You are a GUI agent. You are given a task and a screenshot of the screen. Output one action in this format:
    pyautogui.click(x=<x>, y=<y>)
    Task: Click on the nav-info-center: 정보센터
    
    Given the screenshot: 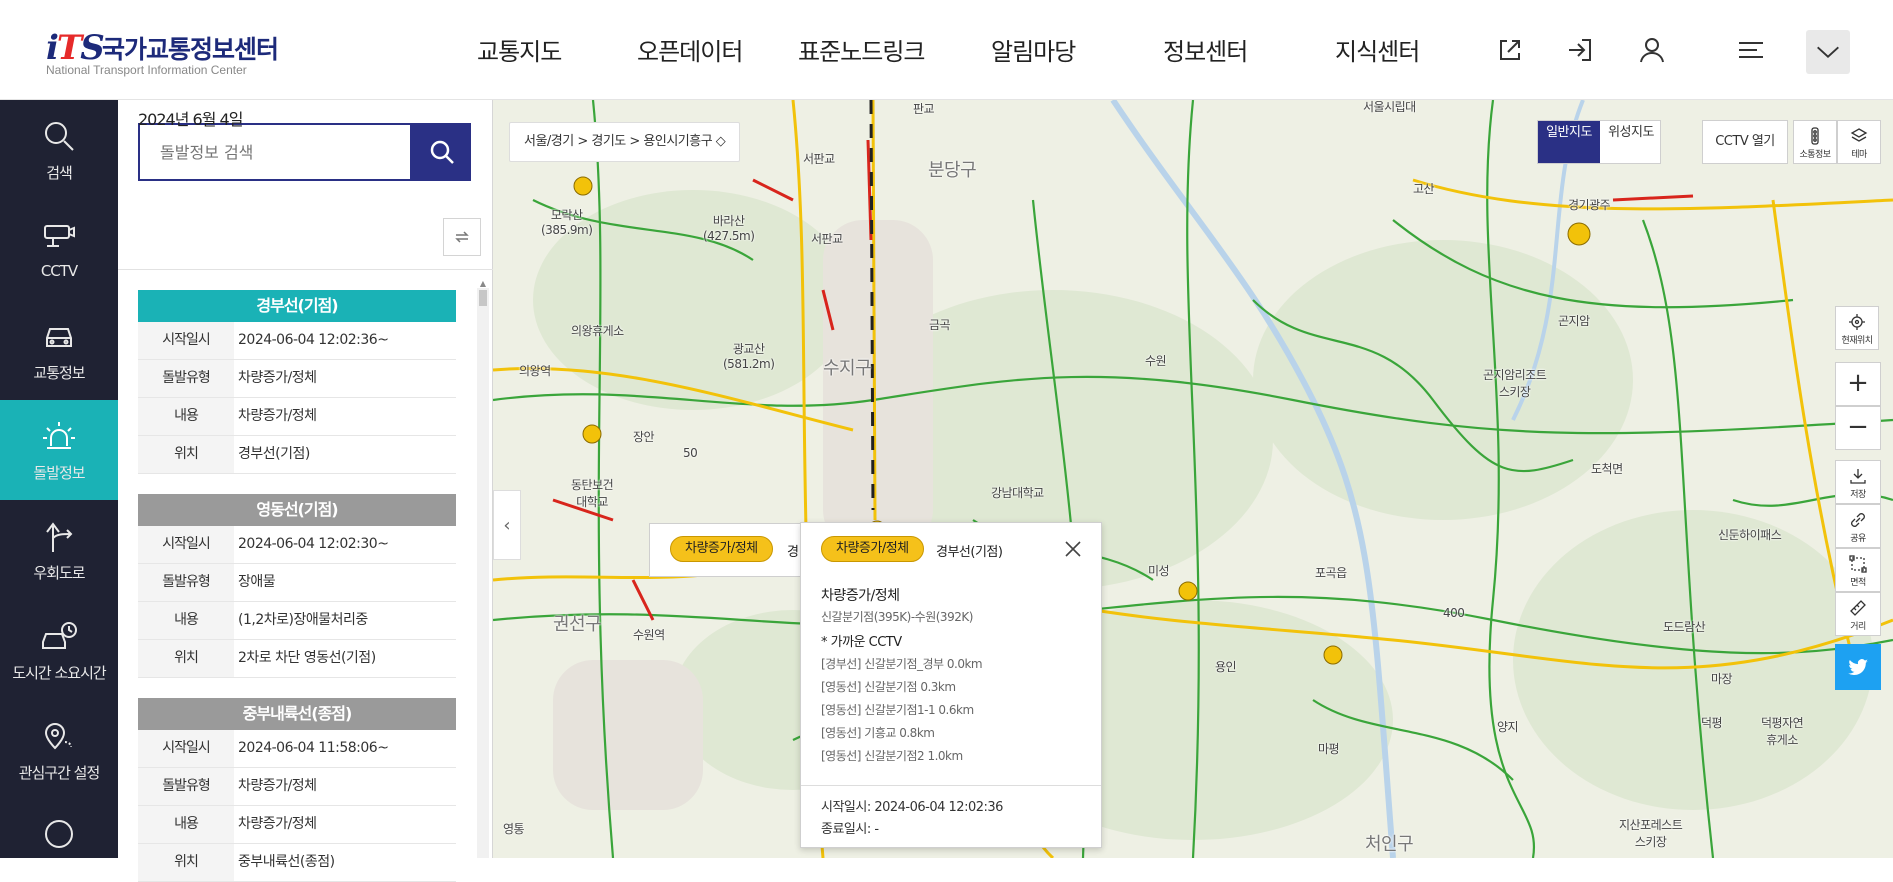 What is the action you would take?
    pyautogui.click(x=1205, y=49)
    